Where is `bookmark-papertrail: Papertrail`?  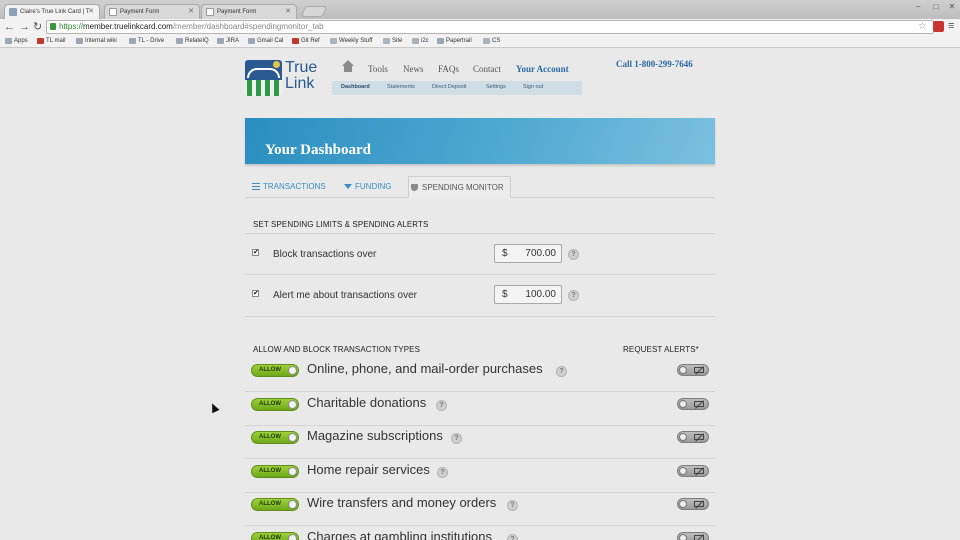
bookmark-papertrail: Papertrail is located at coordinates (454, 41).